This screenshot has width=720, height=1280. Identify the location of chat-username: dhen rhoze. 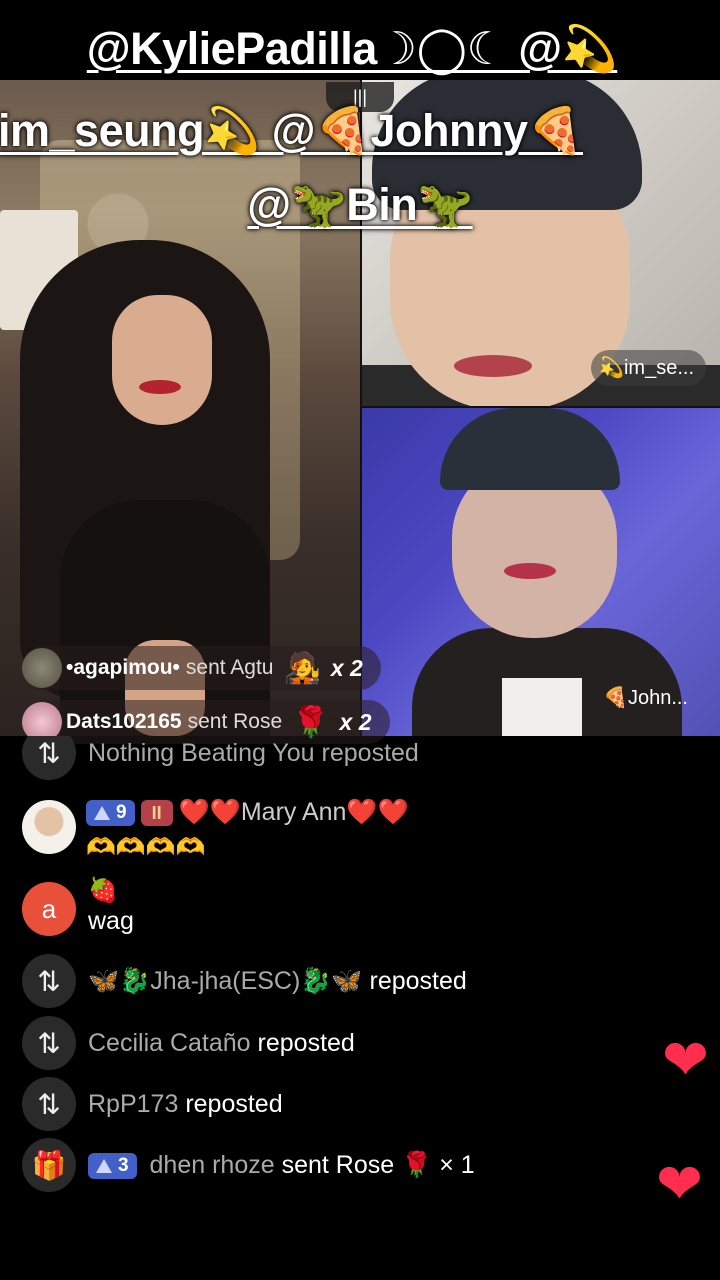
(212, 1165).